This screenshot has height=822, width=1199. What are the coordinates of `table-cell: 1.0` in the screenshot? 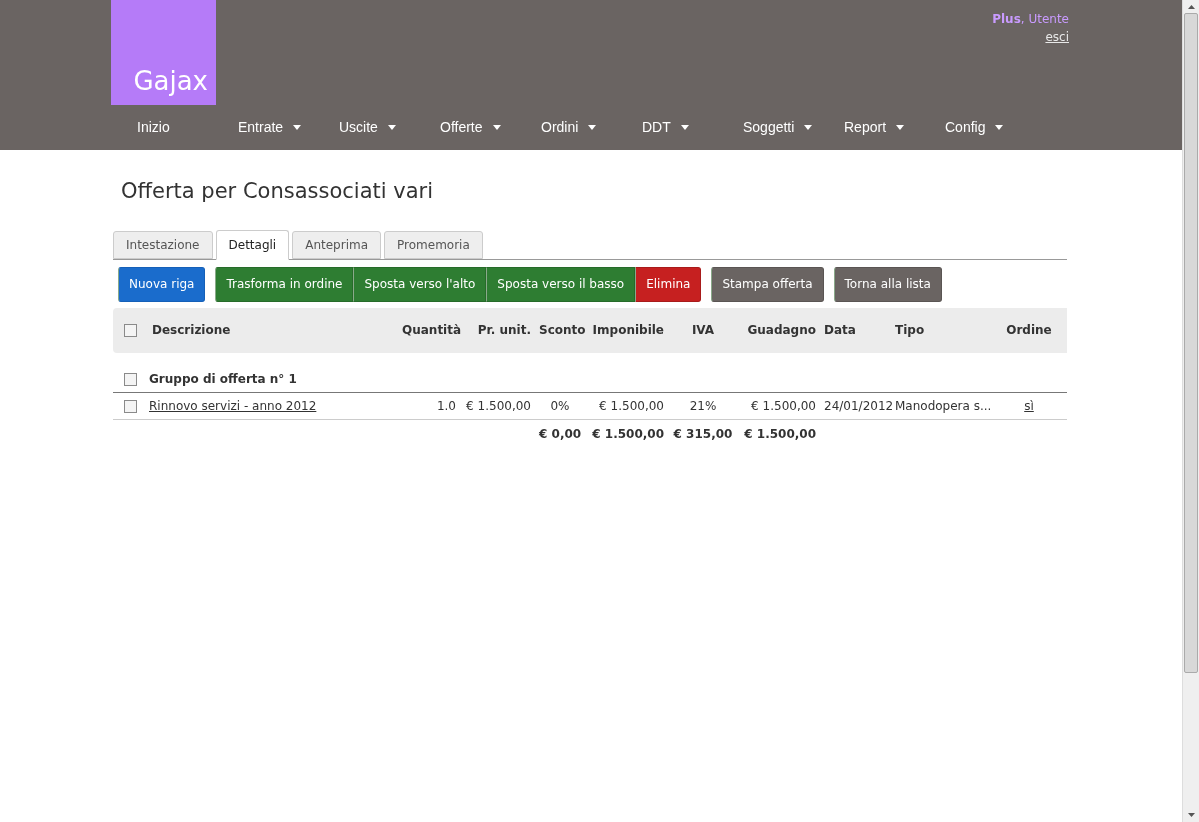 It's located at (429, 406).